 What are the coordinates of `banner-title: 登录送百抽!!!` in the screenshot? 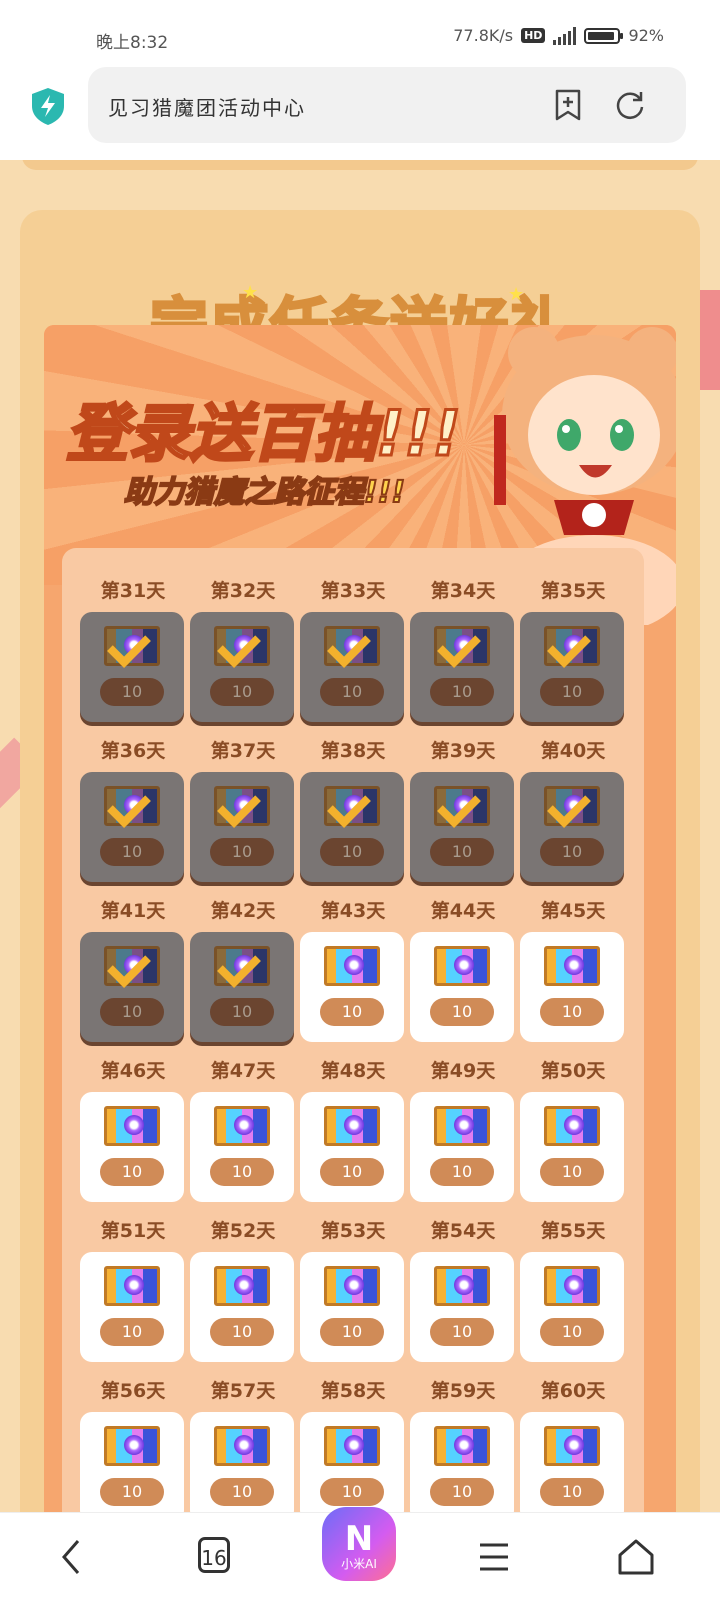 It's located at (264, 434).